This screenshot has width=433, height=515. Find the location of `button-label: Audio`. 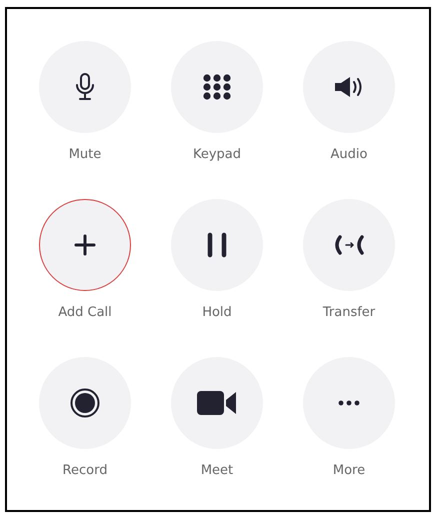

button-label: Audio is located at coordinates (349, 154).